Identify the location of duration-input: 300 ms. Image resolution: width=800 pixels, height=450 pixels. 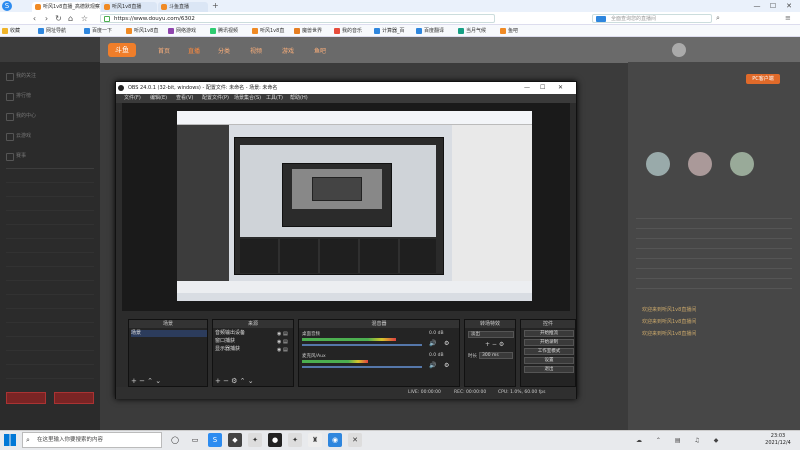
(496, 355).